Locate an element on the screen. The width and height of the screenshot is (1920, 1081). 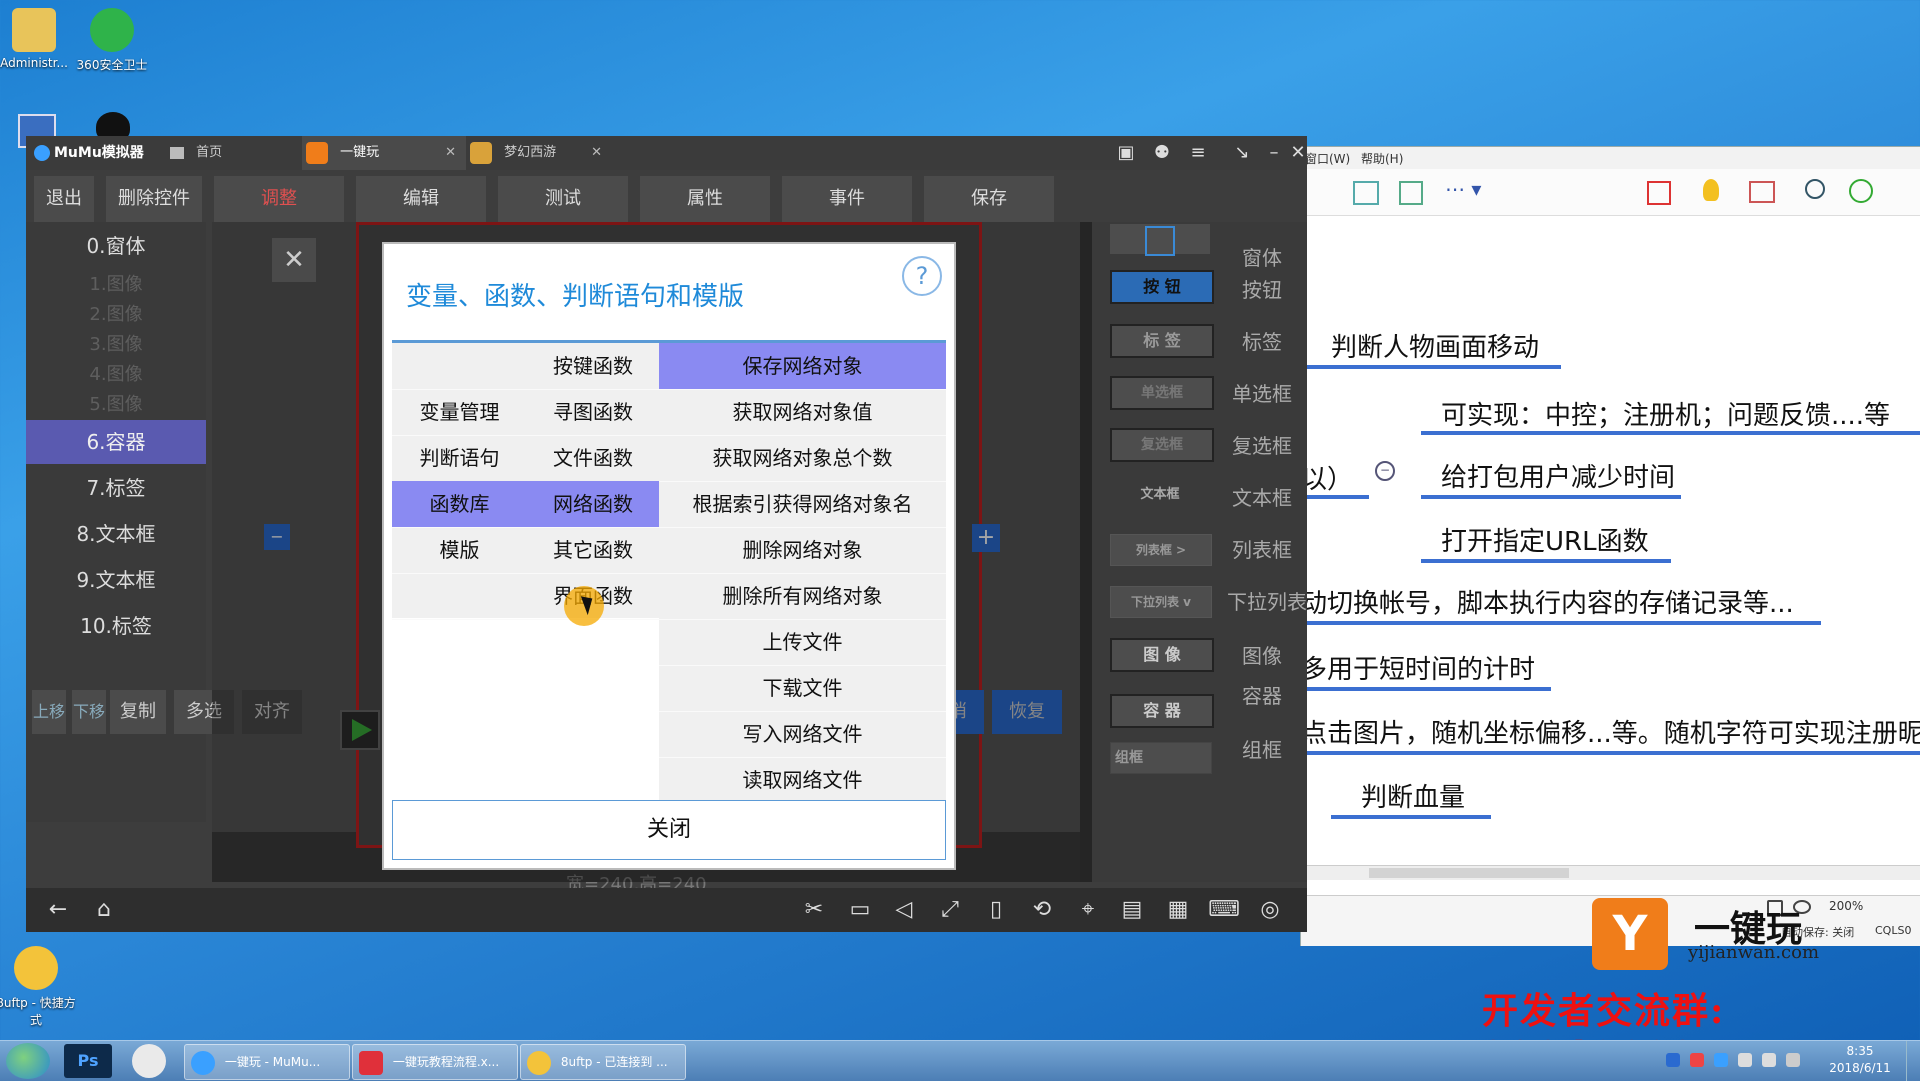
list-item: 10.标签 is located at coordinates (116, 626).